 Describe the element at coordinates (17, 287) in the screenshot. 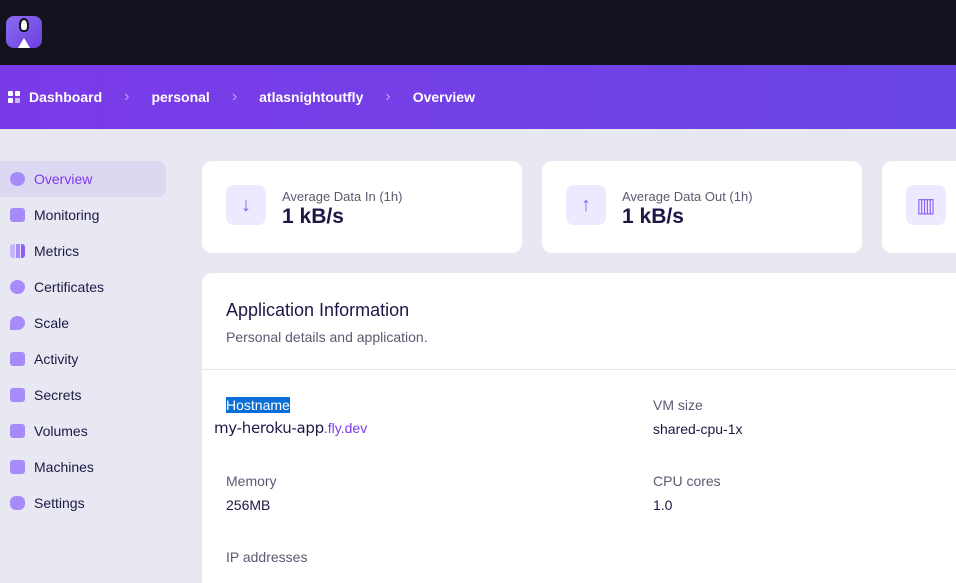

I see `badge-check-icon` at that location.